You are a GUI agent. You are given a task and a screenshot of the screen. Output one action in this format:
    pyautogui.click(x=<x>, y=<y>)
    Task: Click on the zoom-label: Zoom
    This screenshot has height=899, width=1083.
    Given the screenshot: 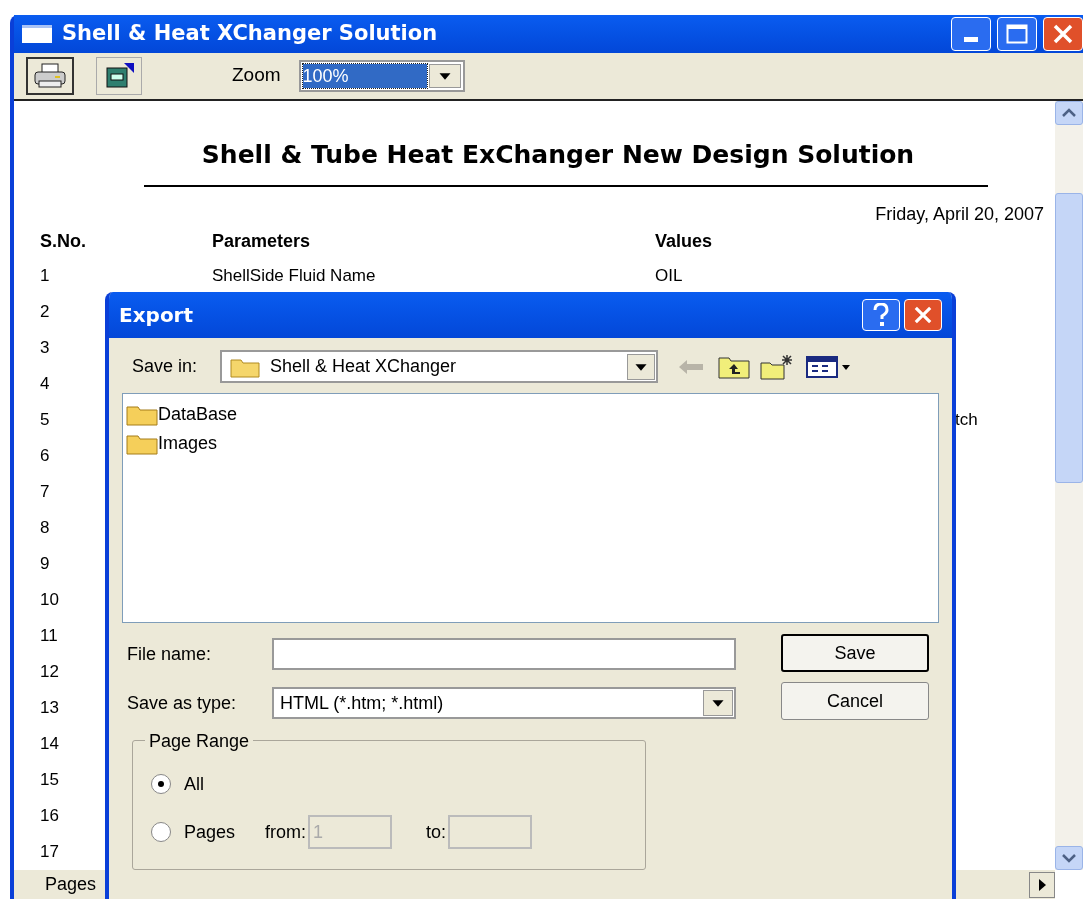 What is the action you would take?
    pyautogui.click(x=256, y=75)
    